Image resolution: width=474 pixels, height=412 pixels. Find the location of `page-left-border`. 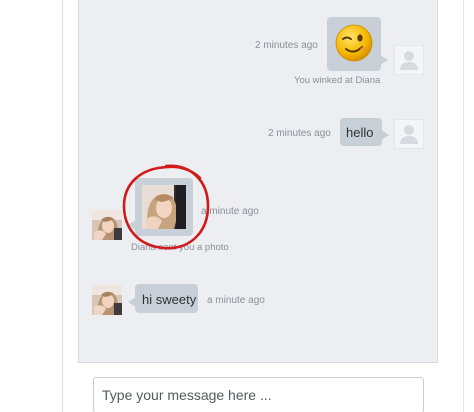

page-left-border is located at coordinates (62, 206).